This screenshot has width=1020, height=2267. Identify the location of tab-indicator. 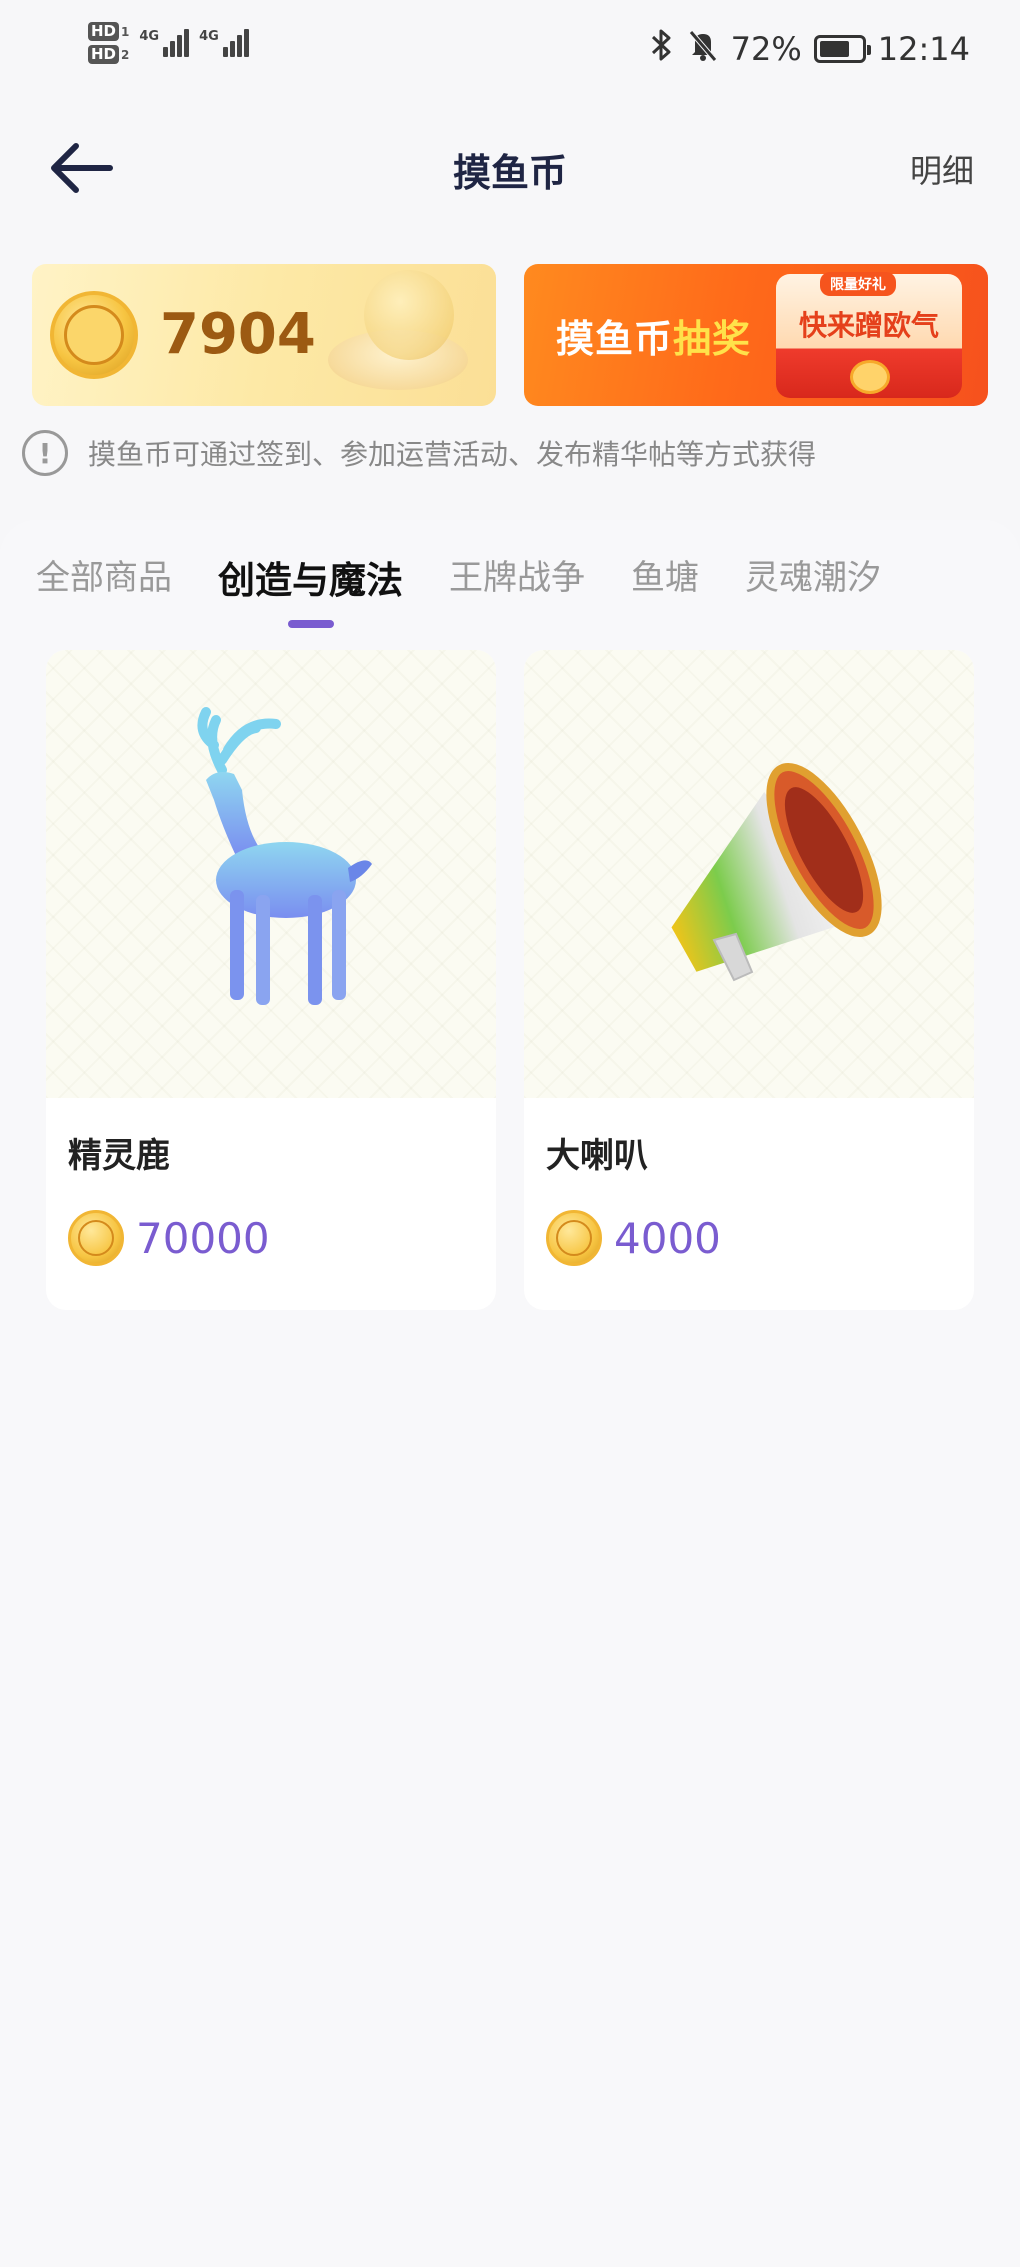
(310, 624).